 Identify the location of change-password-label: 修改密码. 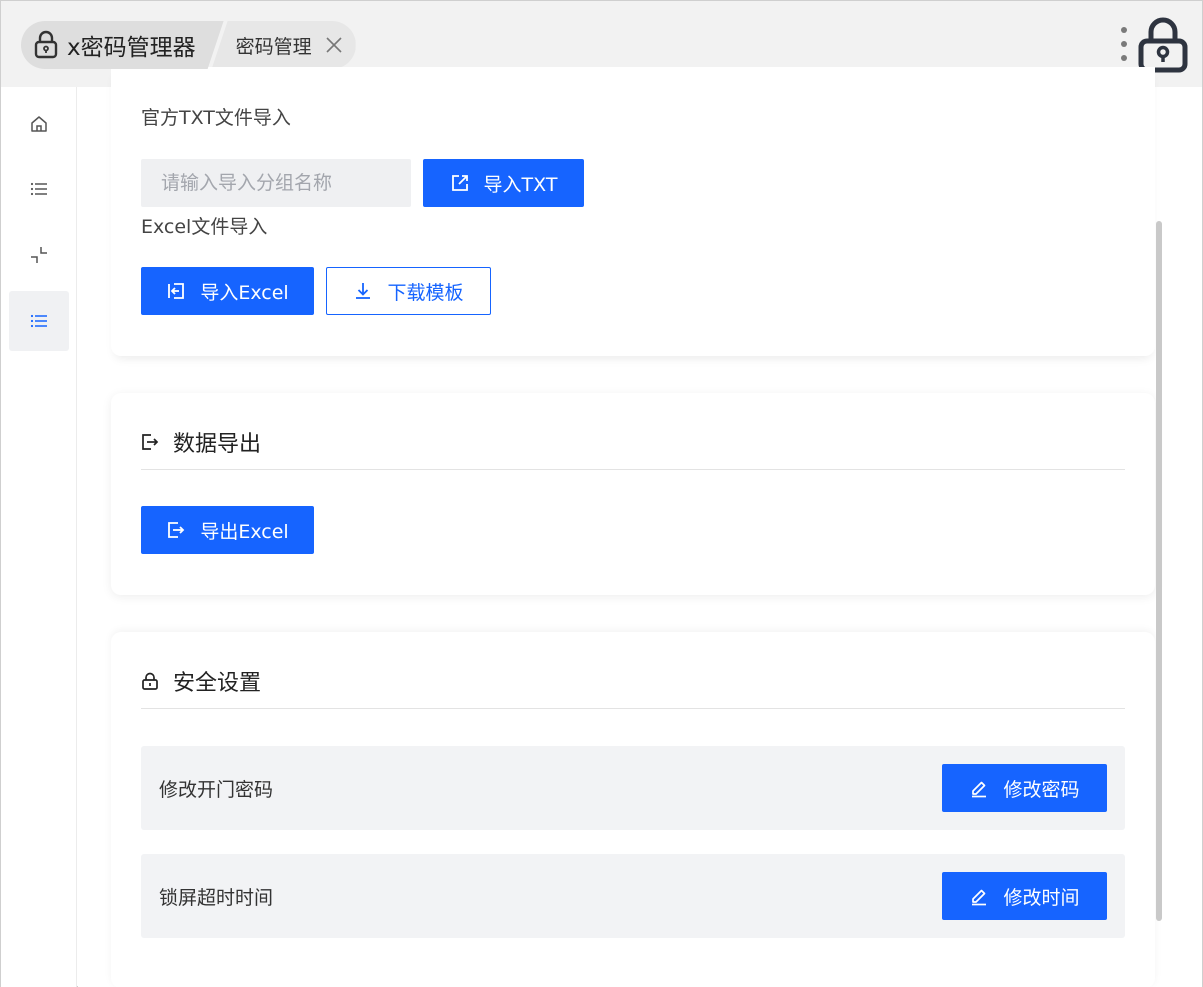
(1041, 789).